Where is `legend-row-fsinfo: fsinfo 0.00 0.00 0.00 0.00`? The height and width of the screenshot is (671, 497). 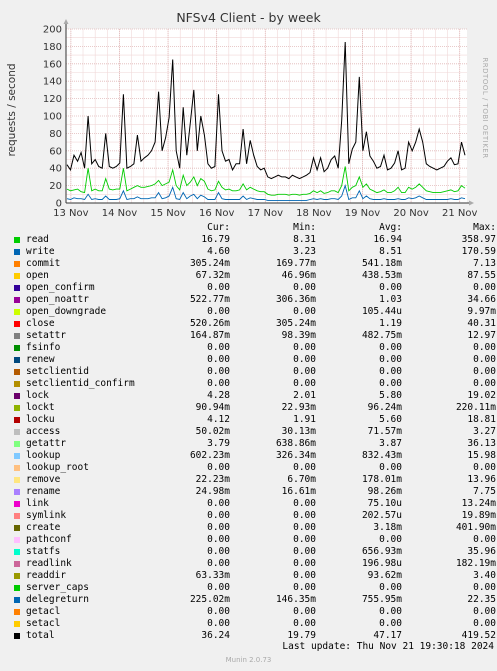 legend-row-fsinfo: fsinfo 0.00 0.00 0.00 0.00 is located at coordinates (248, 348).